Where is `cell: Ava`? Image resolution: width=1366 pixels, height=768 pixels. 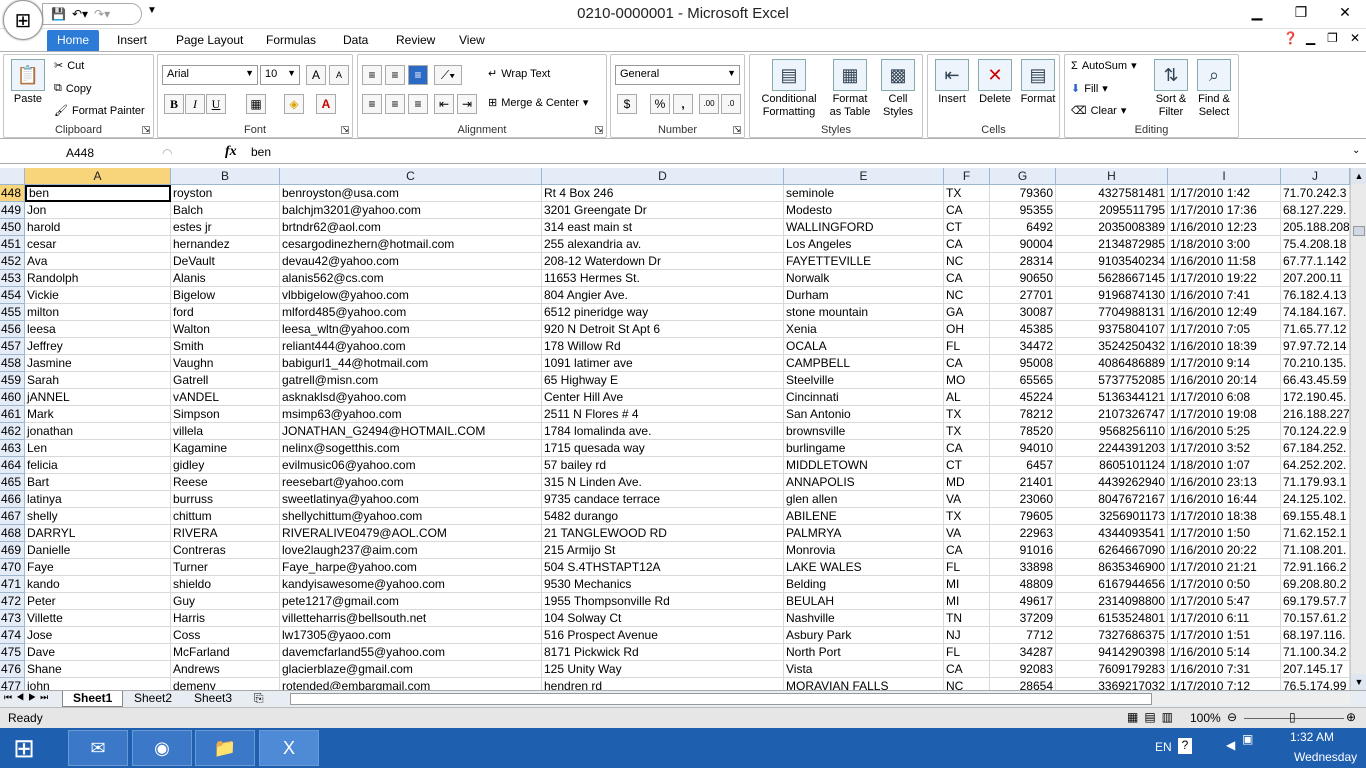 cell: Ava is located at coordinates (98, 261).